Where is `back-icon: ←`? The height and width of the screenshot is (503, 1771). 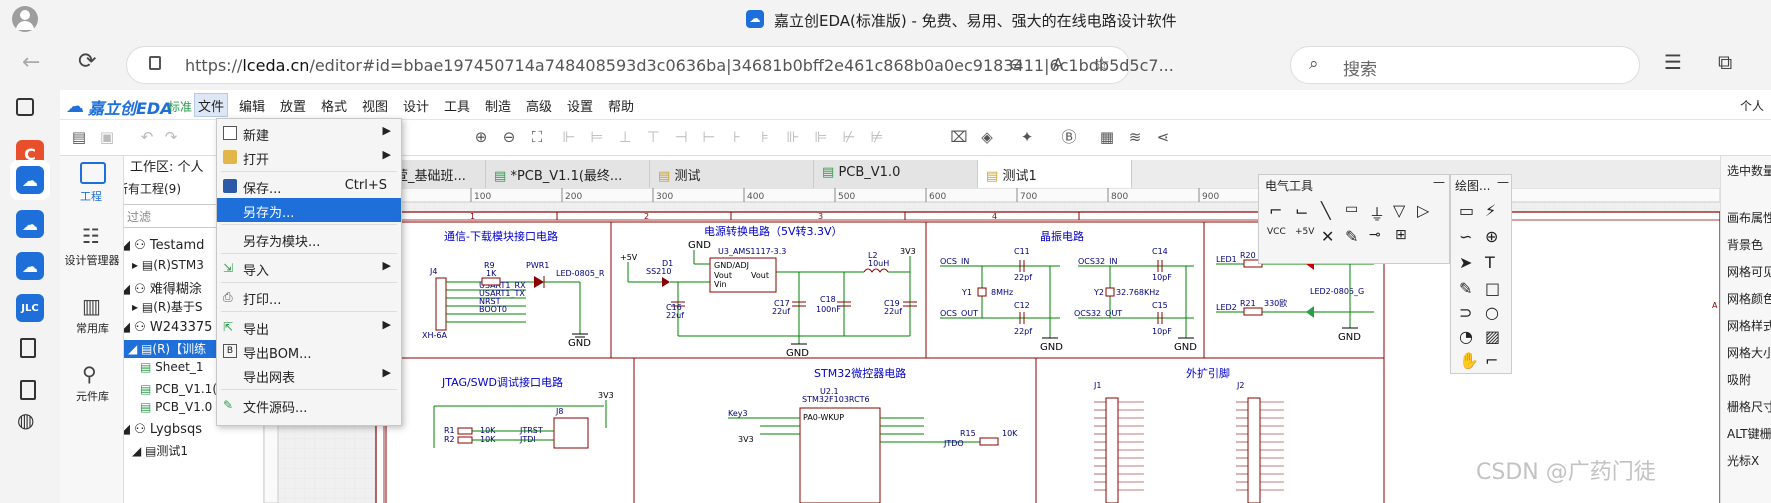 back-icon: ← is located at coordinates (31, 62).